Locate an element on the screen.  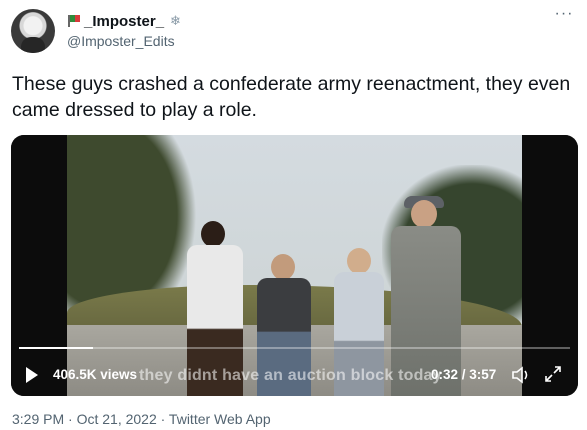
video-letterbox-right is located at coordinates (550, 265).